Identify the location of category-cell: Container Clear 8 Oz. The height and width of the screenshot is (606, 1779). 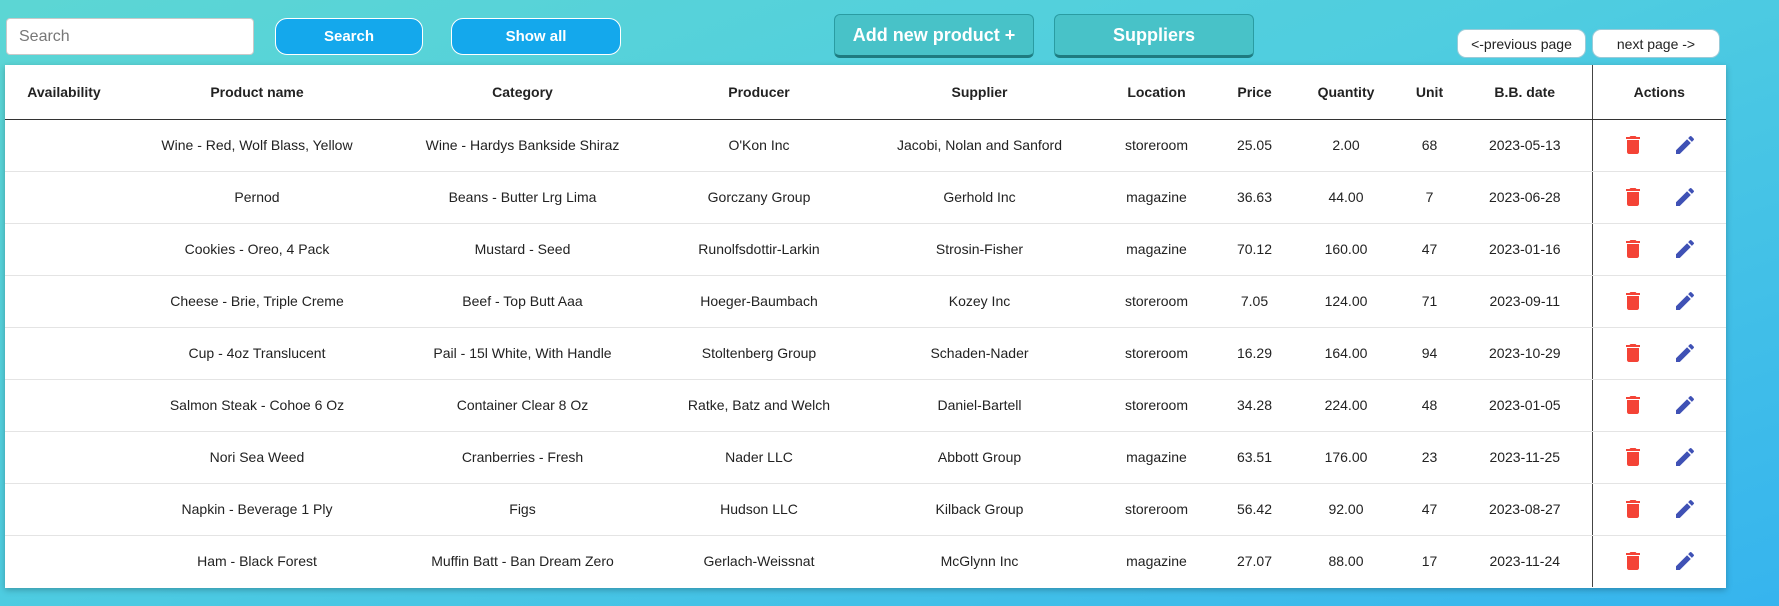
(522, 405).